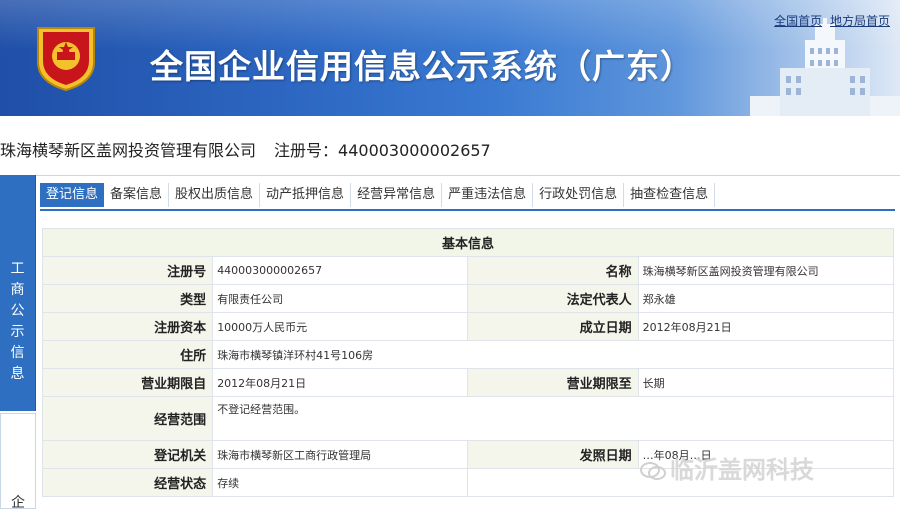 This screenshot has width=900, height=509. I want to click on page-title: 全国企业信用信息公示系统（广东）, so click(422, 66).